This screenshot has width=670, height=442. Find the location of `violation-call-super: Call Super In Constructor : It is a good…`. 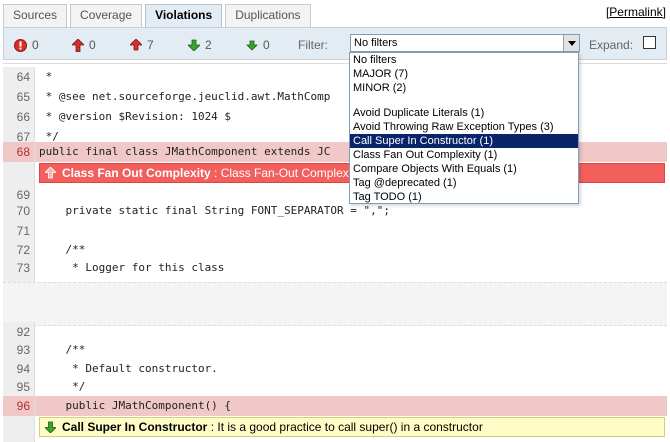

violation-call-super: Call Super In Constructor : It is a good… is located at coordinates (352, 427).